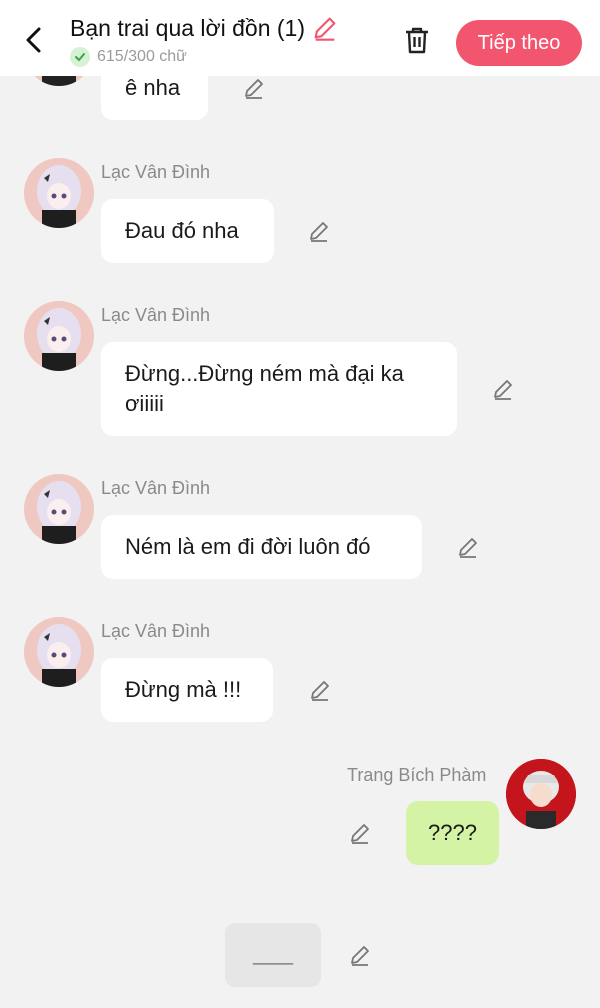 The height and width of the screenshot is (1008, 600). Describe the element at coordinates (142, 56) in the screenshot. I see `word-count: 615/300 chữ` at that location.